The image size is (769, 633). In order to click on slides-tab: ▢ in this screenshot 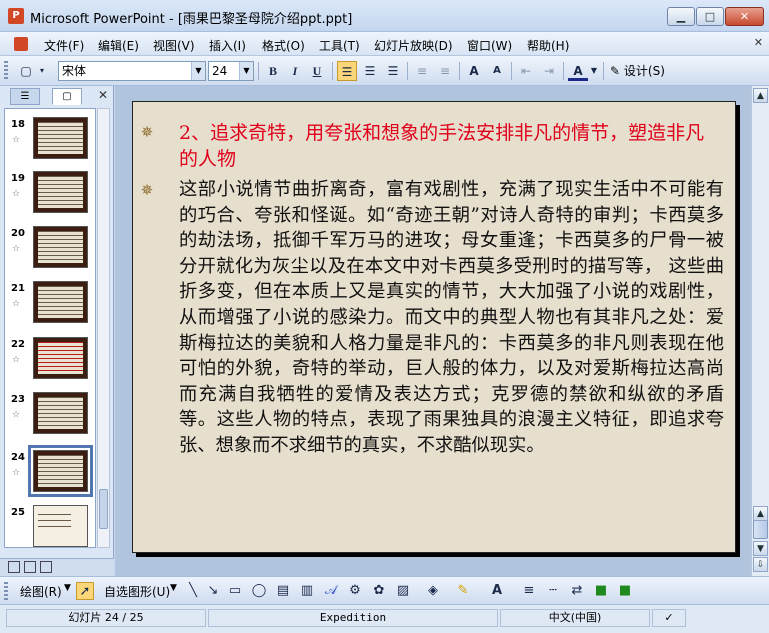, I will do `click(67, 96)`.